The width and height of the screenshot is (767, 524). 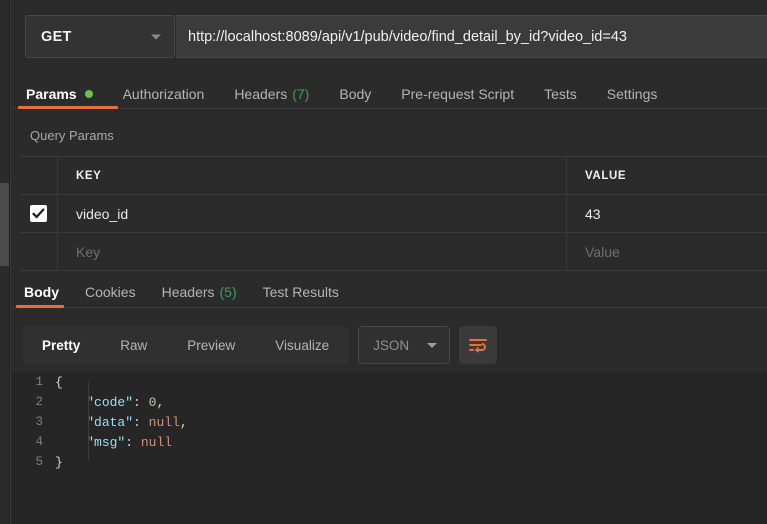 I want to click on wrap-text-icon, so click(x=478, y=346).